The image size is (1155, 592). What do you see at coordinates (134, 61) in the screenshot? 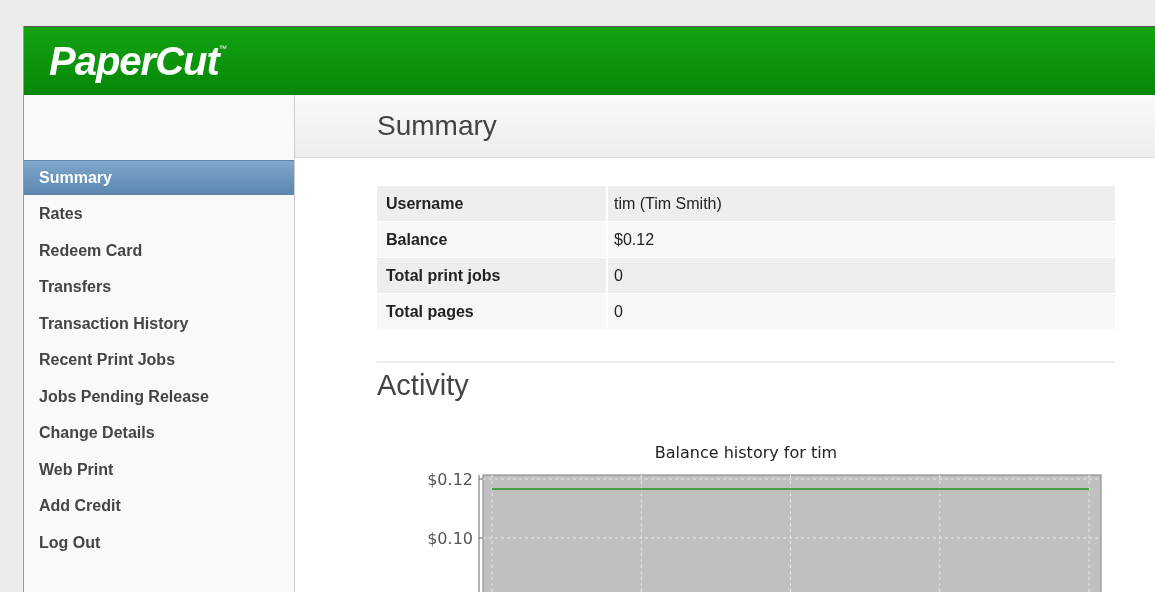
I see `logo: PaperCut` at bounding box center [134, 61].